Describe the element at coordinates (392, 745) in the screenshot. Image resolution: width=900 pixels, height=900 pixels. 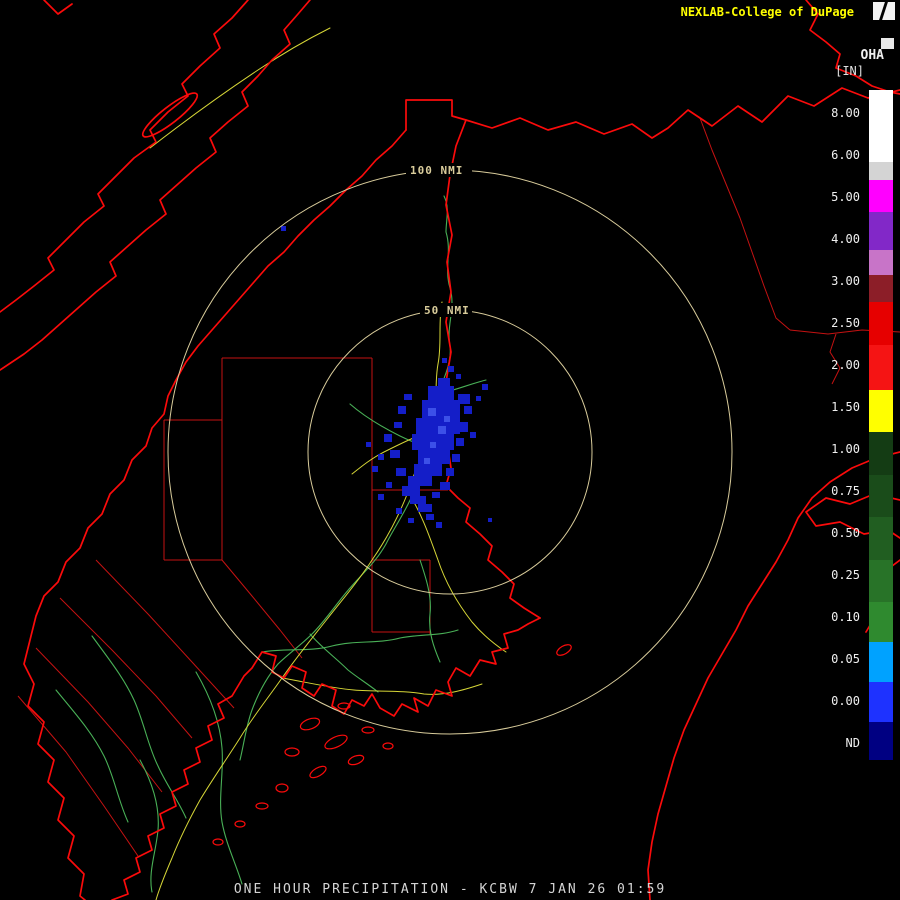
I see `coastal-islands-layer` at that location.